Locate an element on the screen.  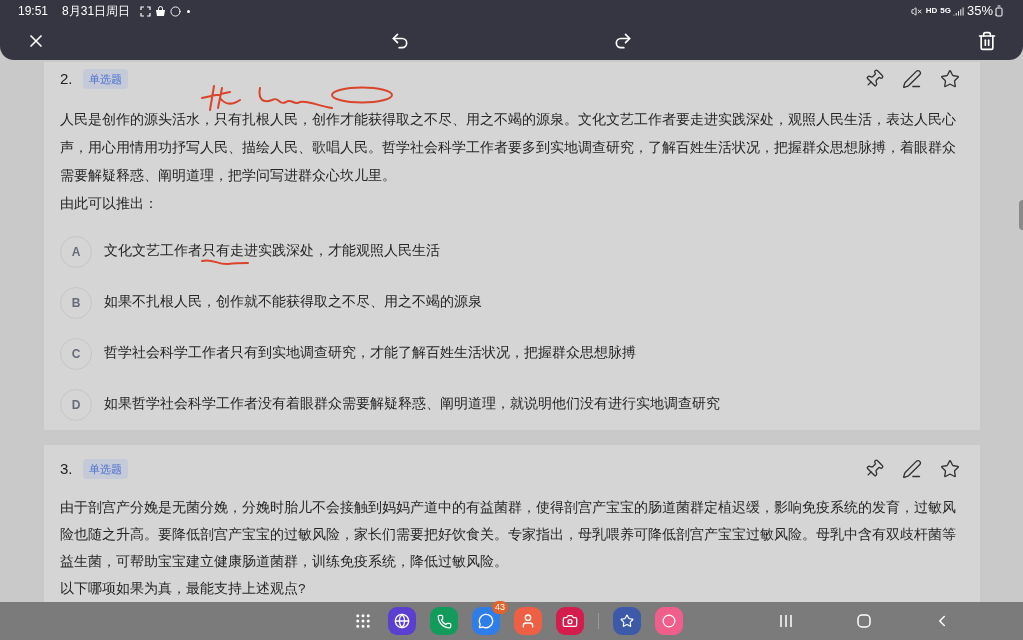
battery-level: 35% is located at coordinates (979, 11).